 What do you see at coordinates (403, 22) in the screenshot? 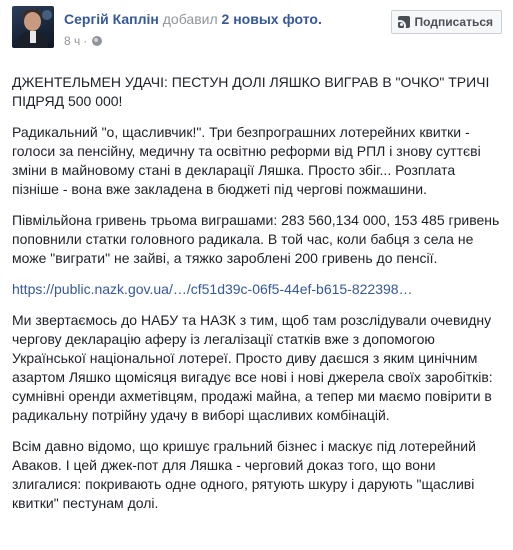
I see `rss-icon` at bounding box center [403, 22].